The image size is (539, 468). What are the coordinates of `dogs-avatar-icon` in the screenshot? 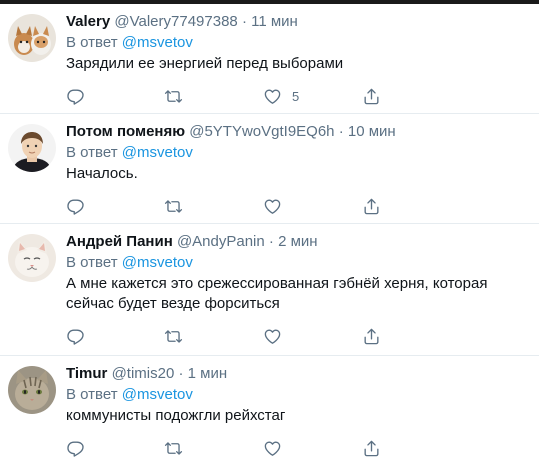 It's located at (32, 38).